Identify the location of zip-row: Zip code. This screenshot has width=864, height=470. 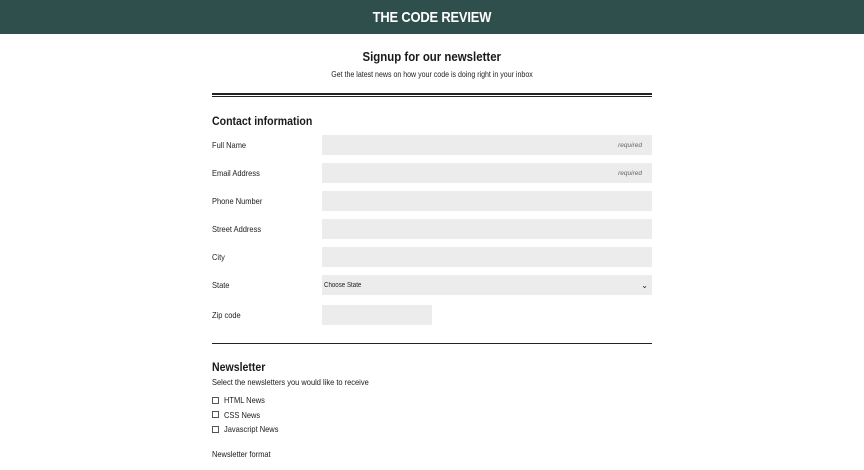
(432, 315).